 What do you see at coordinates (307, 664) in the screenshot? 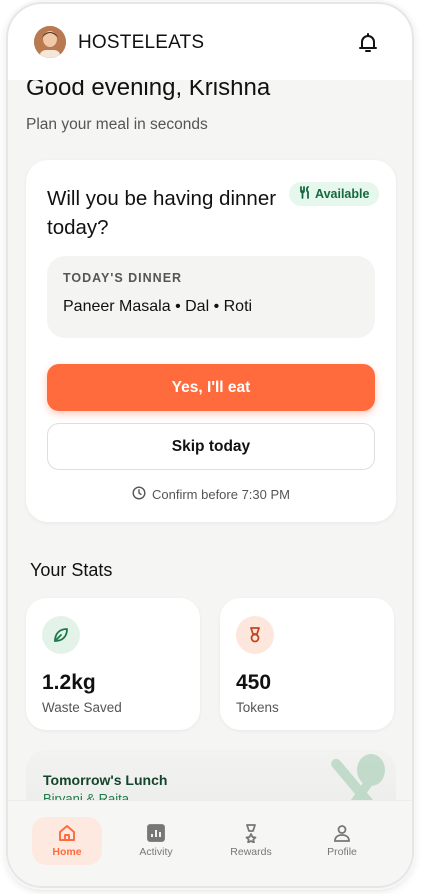
I see `stat-card-tokens: 450 Tokens` at bounding box center [307, 664].